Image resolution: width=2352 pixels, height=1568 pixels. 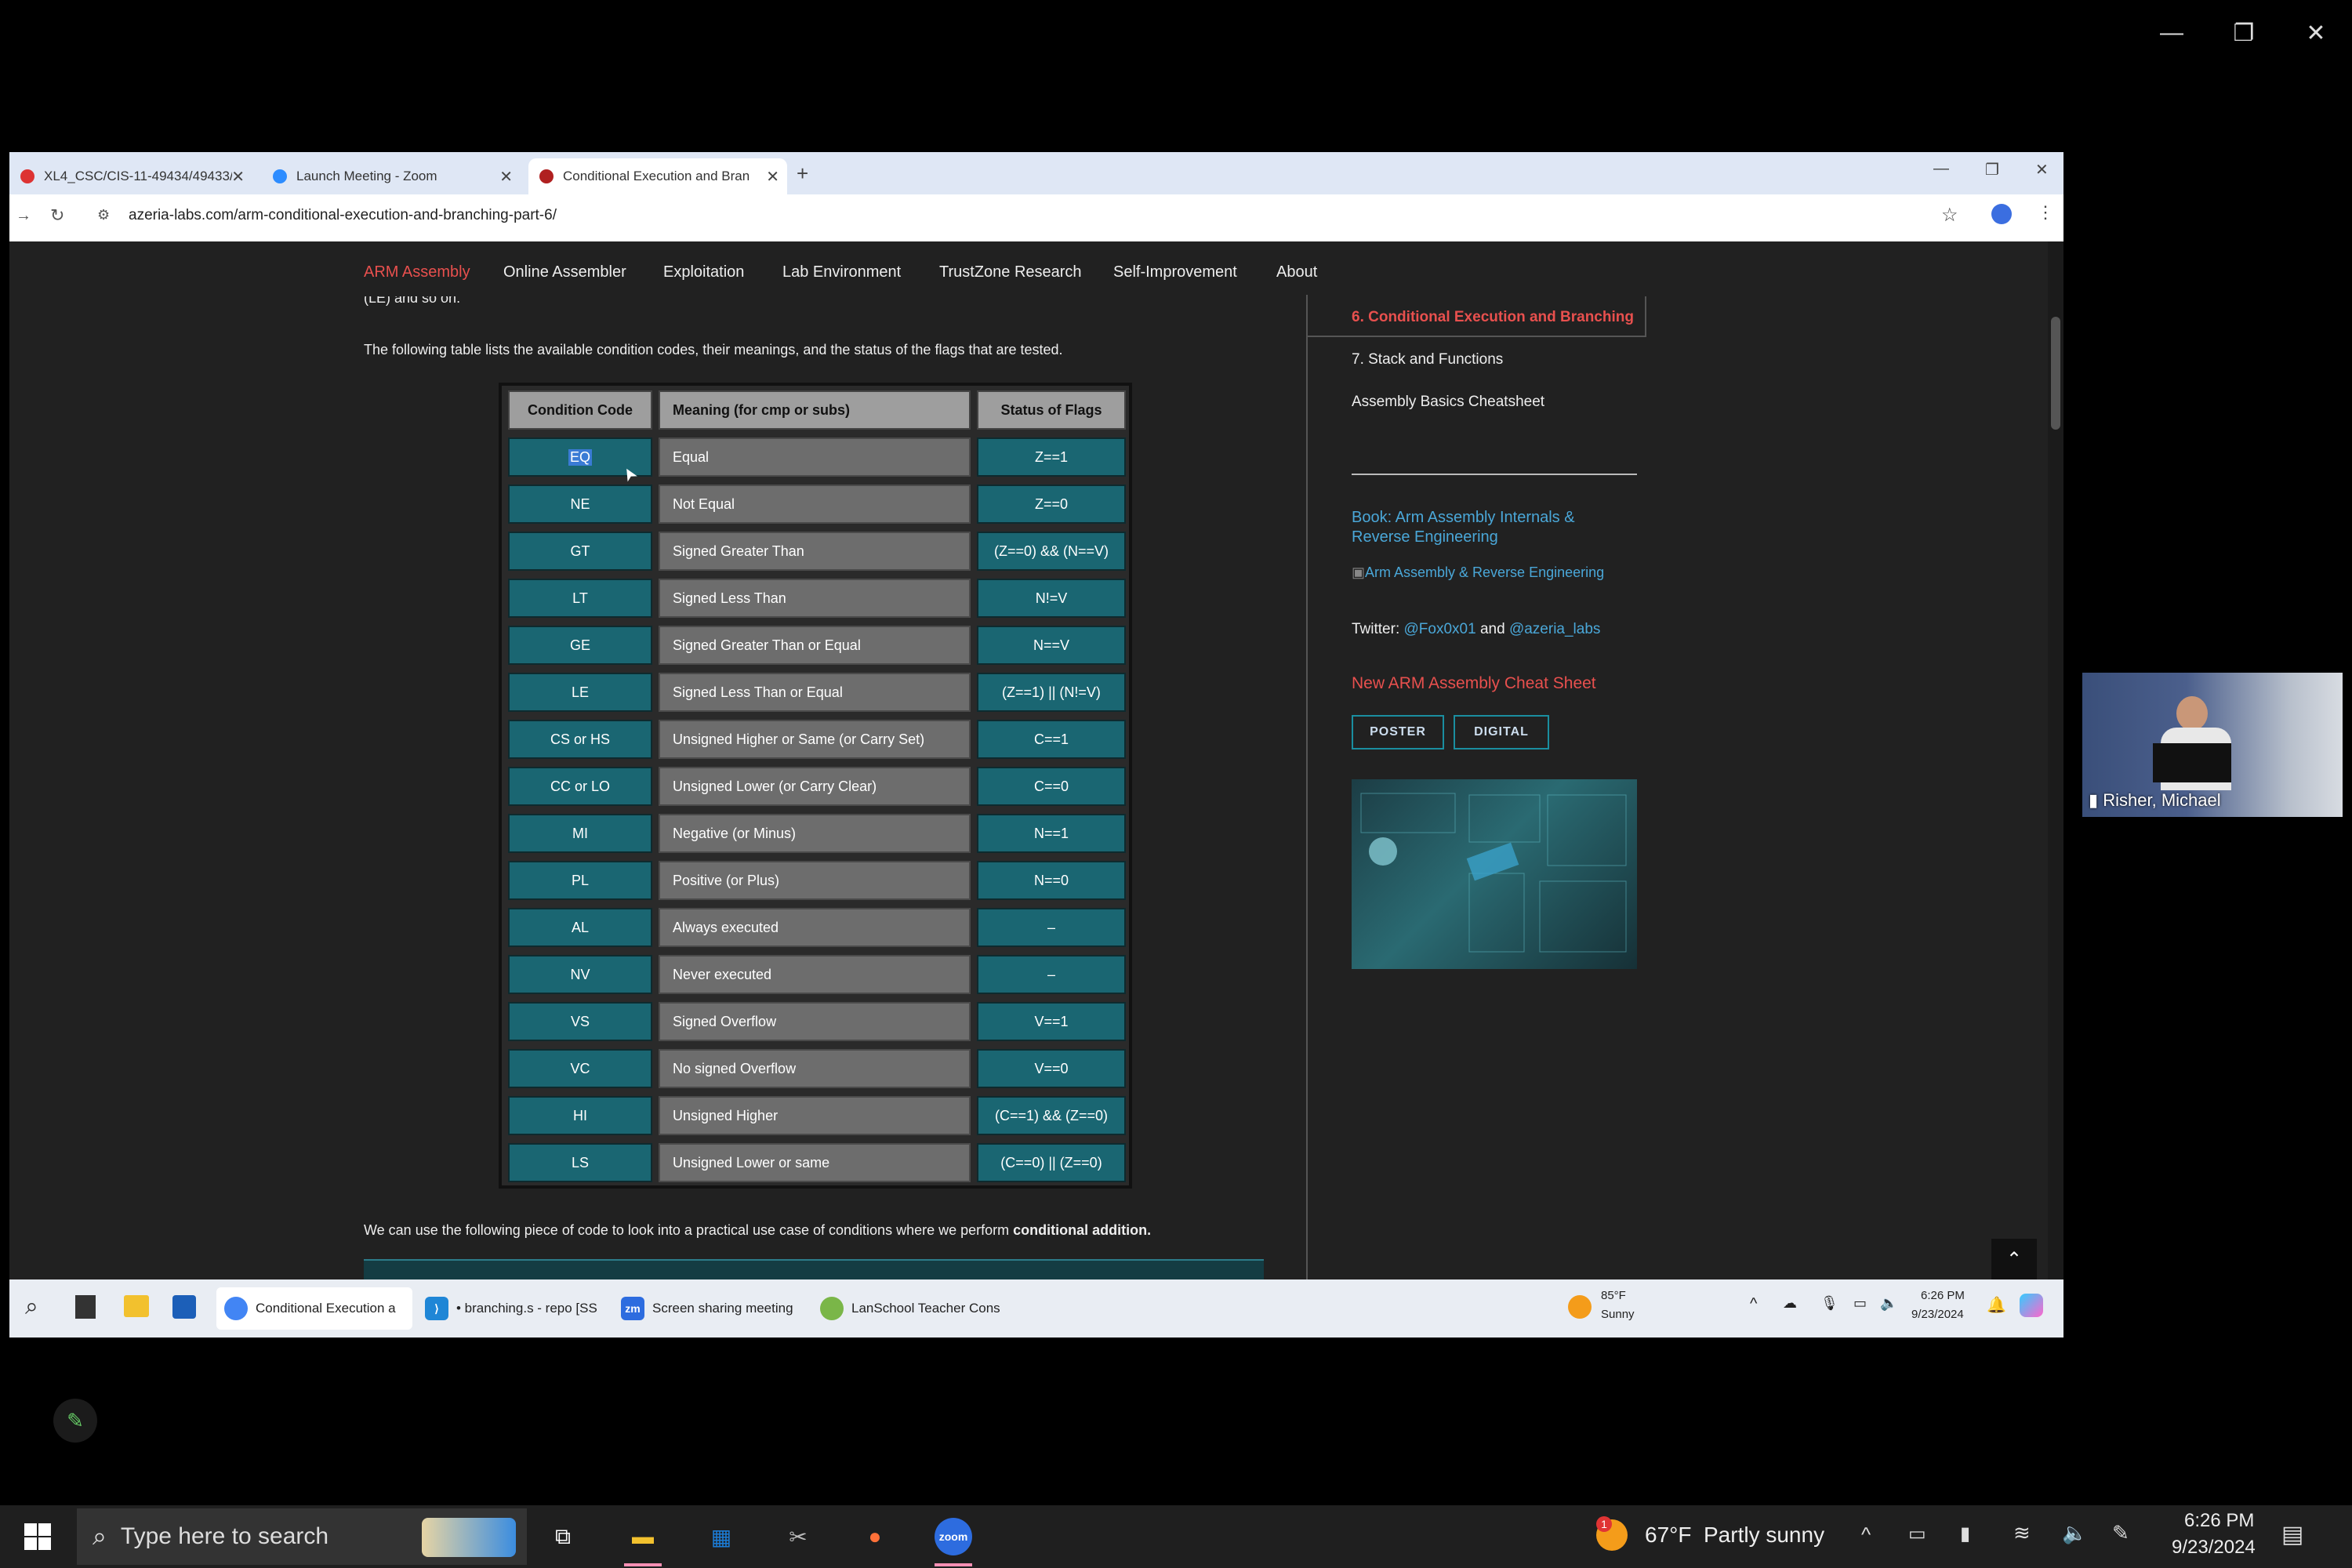 I want to click on reload-icon: ↻, so click(x=57, y=215).